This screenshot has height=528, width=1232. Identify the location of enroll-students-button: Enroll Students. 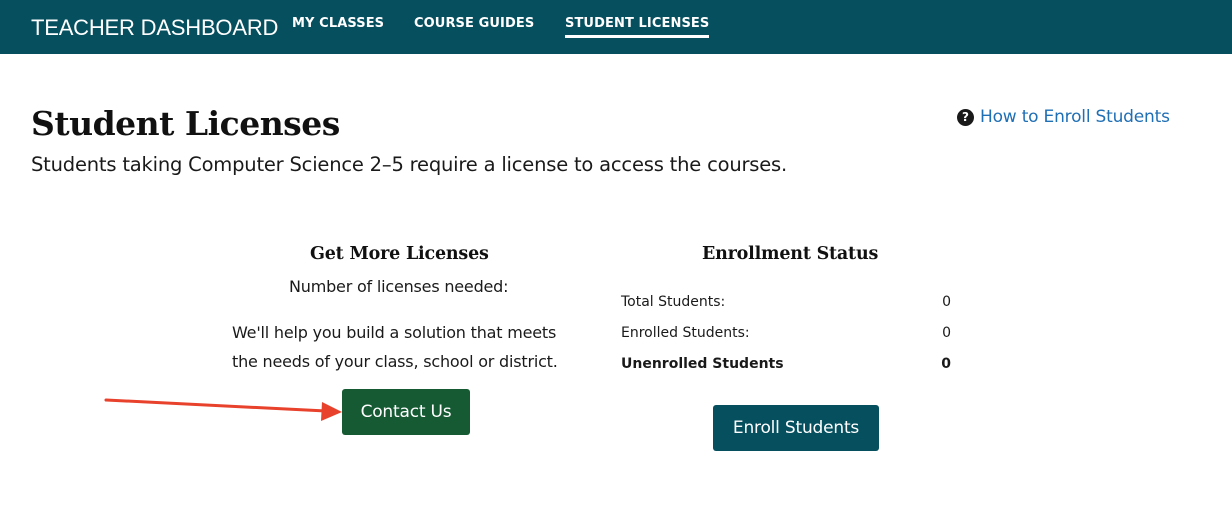
(796, 428).